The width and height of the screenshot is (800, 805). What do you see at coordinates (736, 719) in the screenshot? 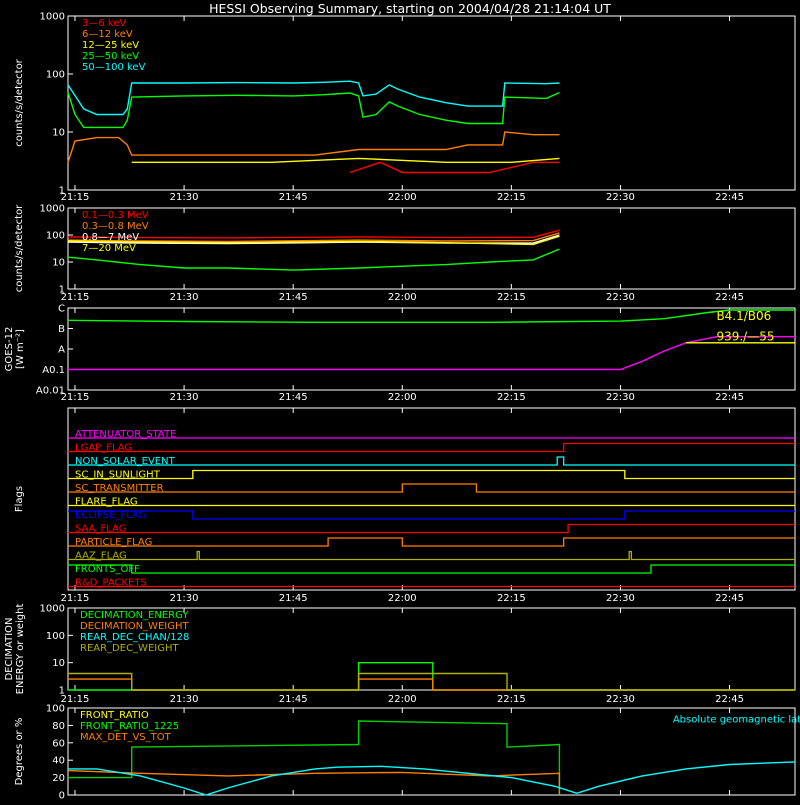
I see `annotation: Absolute geomagnetic latitude` at bounding box center [736, 719].